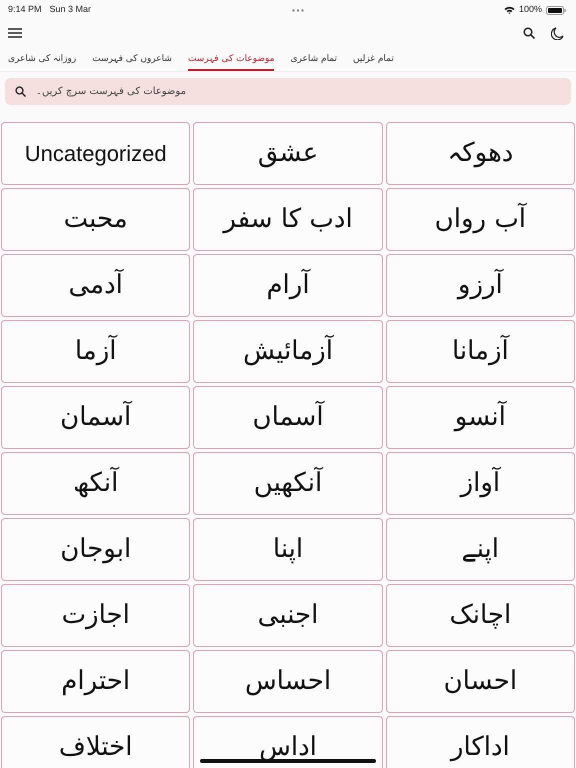 Image resolution: width=576 pixels, height=768 pixels. I want to click on topic-tile: احسان, so click(480, 681).